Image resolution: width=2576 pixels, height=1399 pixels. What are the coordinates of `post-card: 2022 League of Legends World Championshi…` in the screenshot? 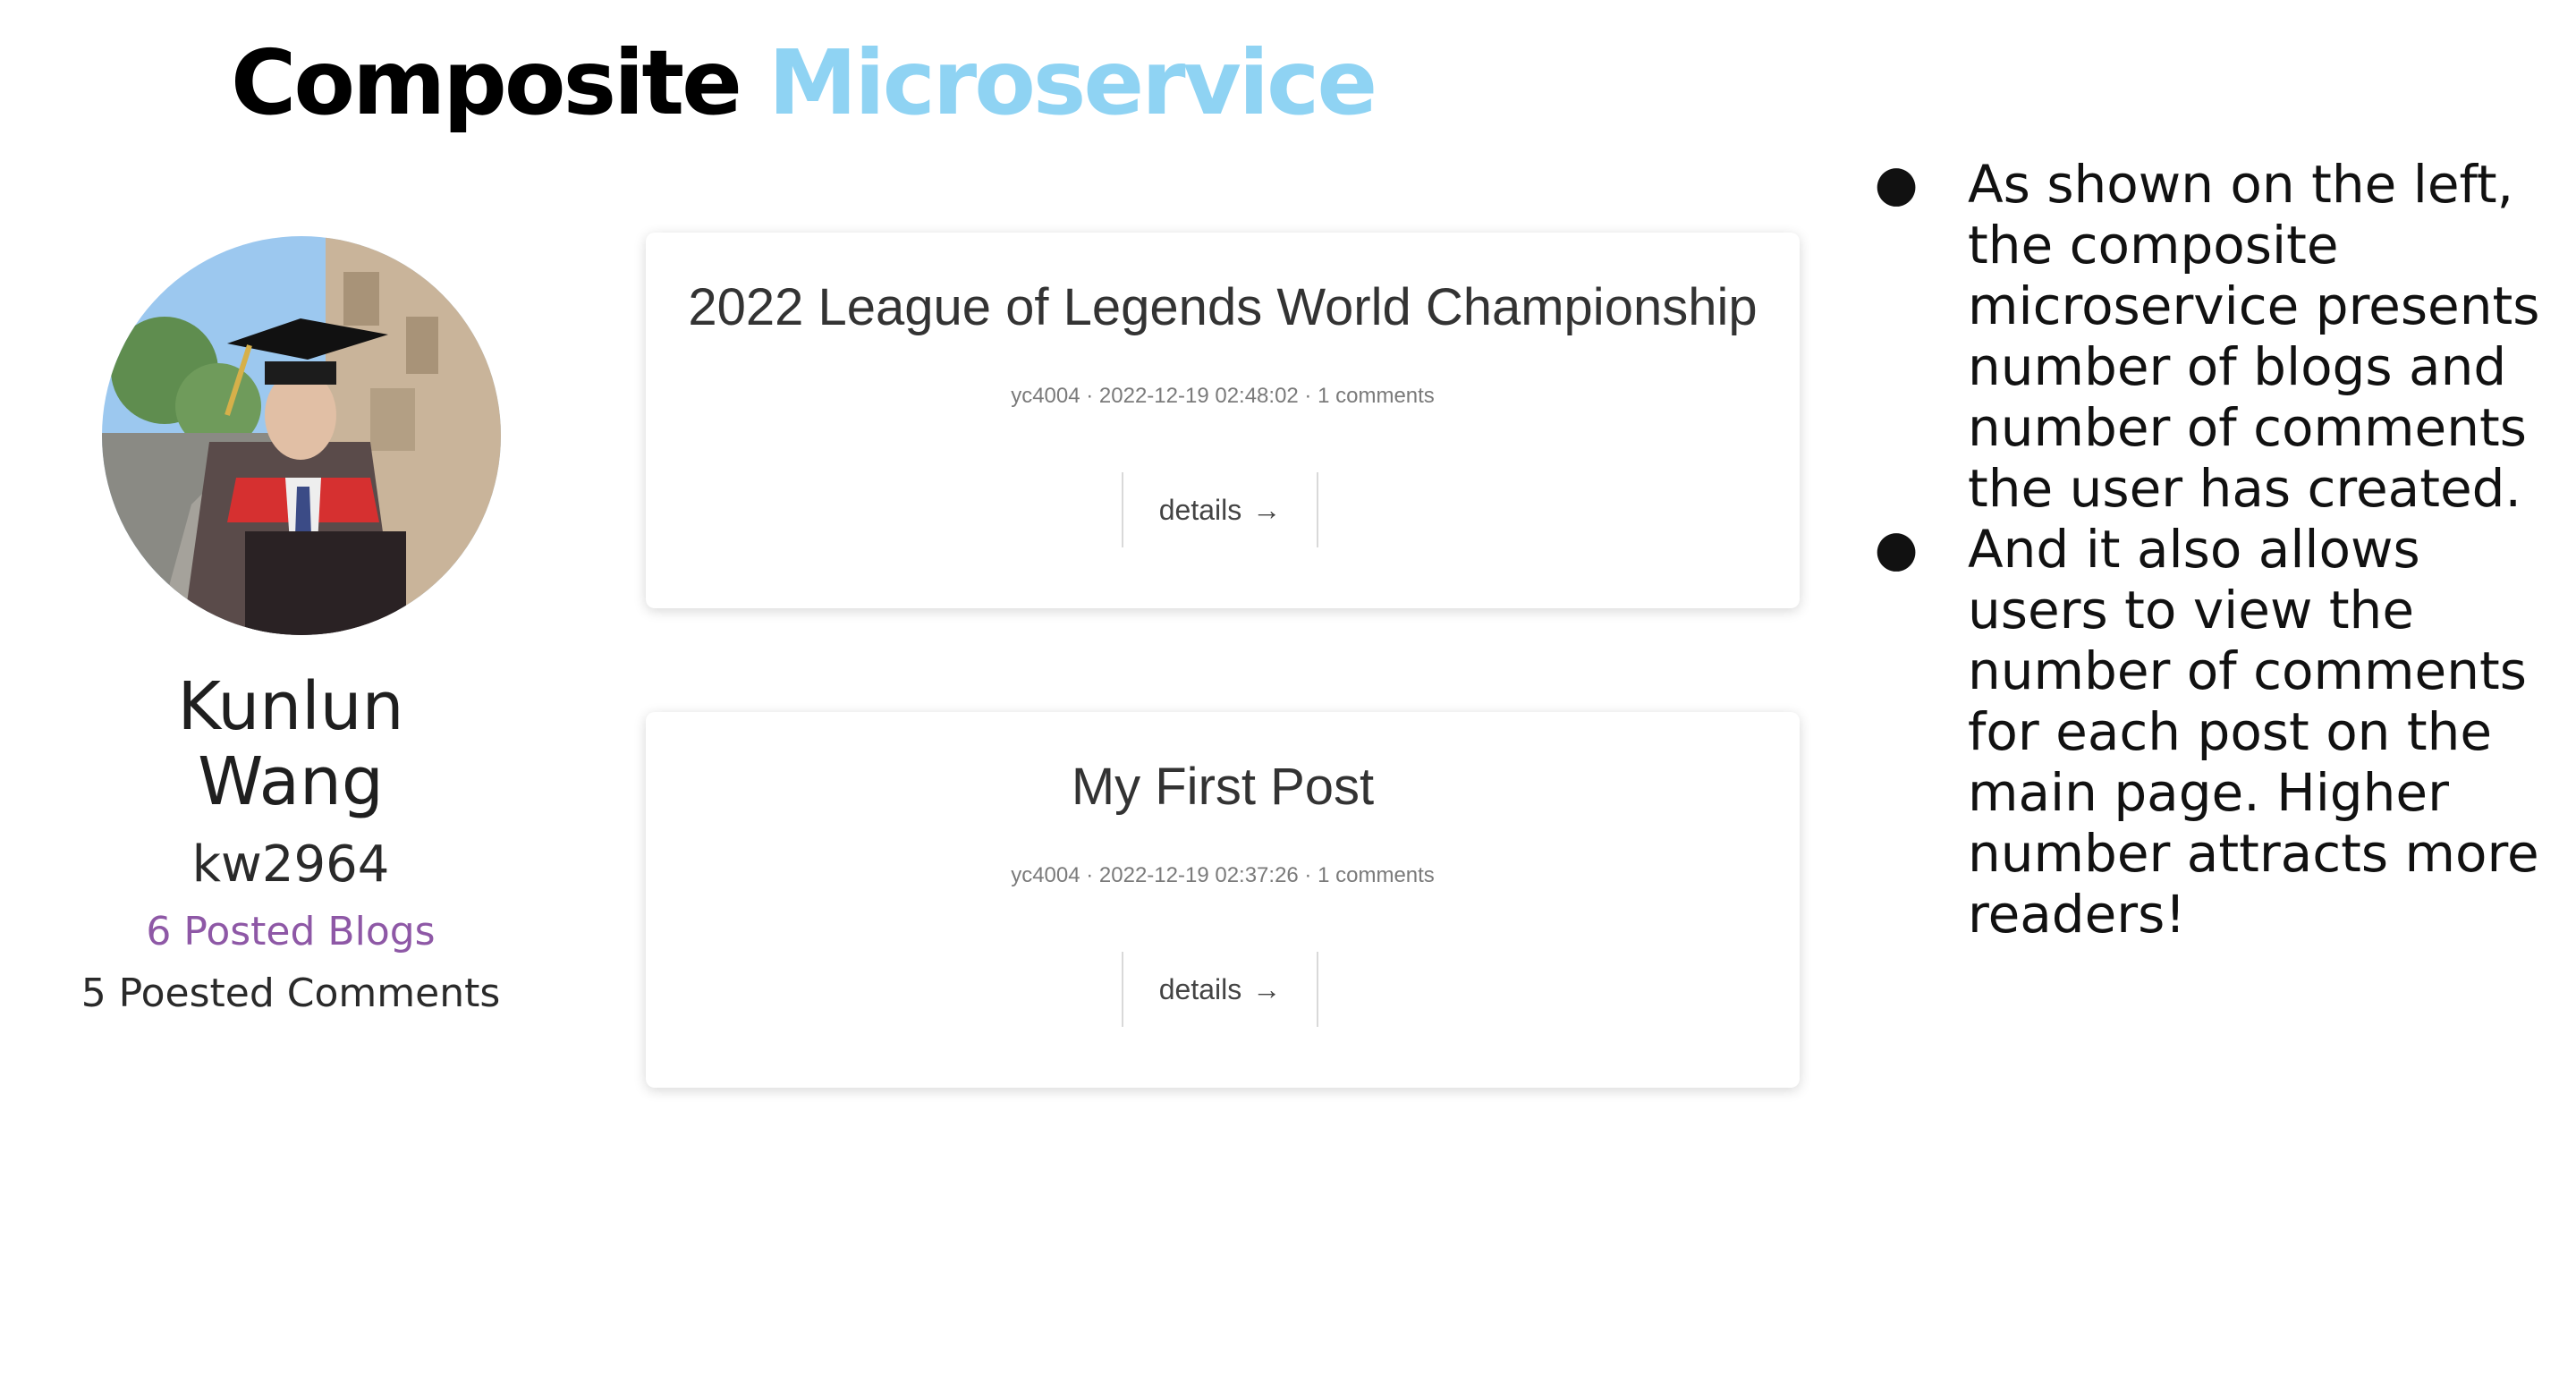 It's located at (1223, 420).